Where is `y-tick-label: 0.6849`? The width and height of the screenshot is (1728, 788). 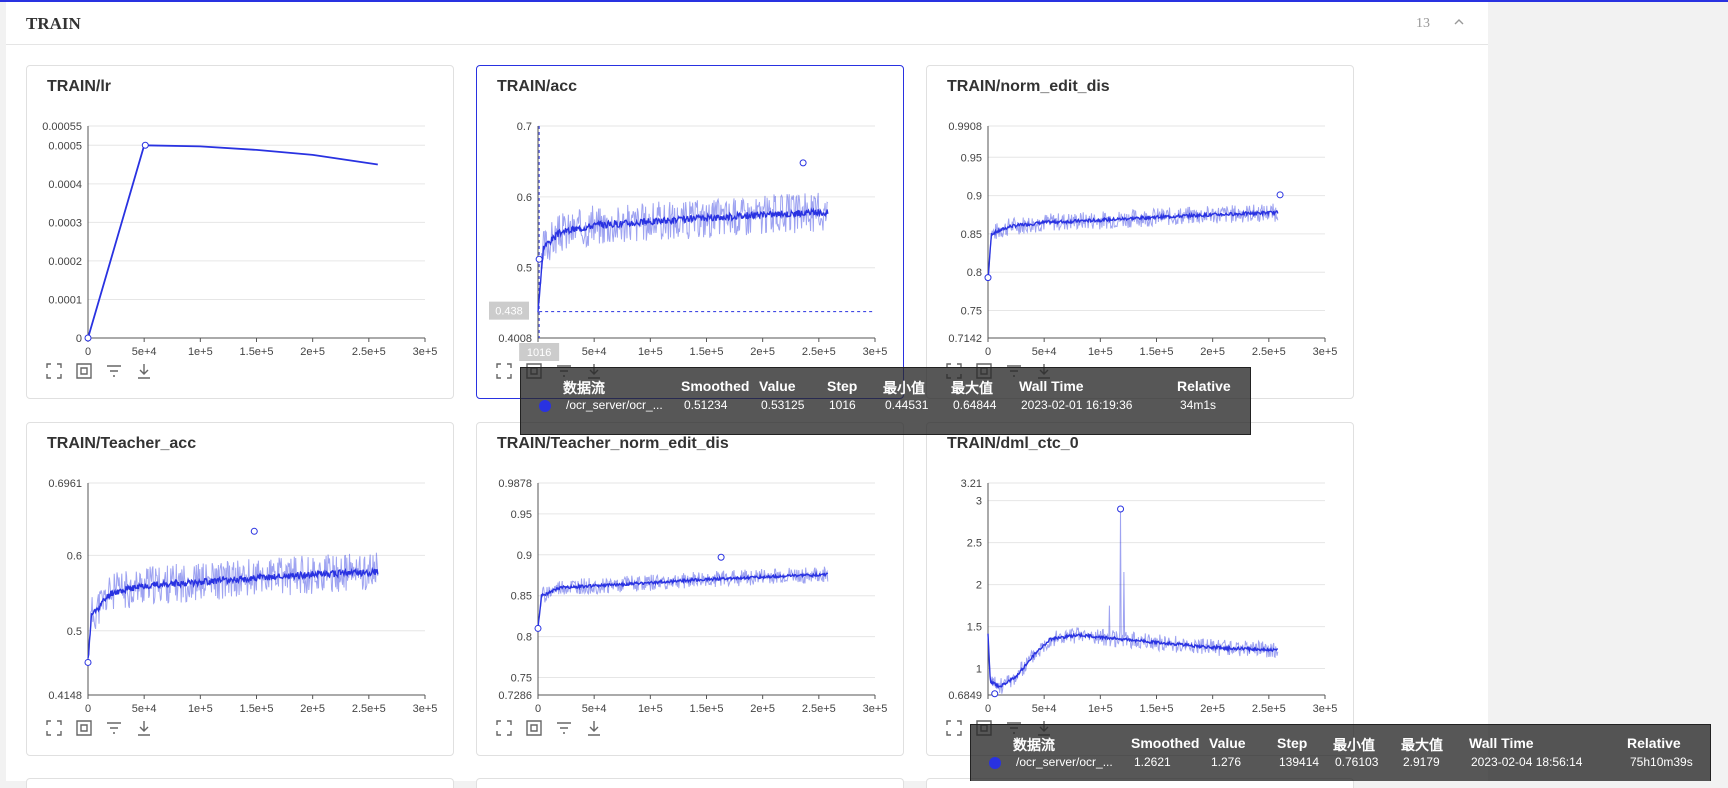
y-tick-label: 0.6849 is located at coordinates (965, 696).